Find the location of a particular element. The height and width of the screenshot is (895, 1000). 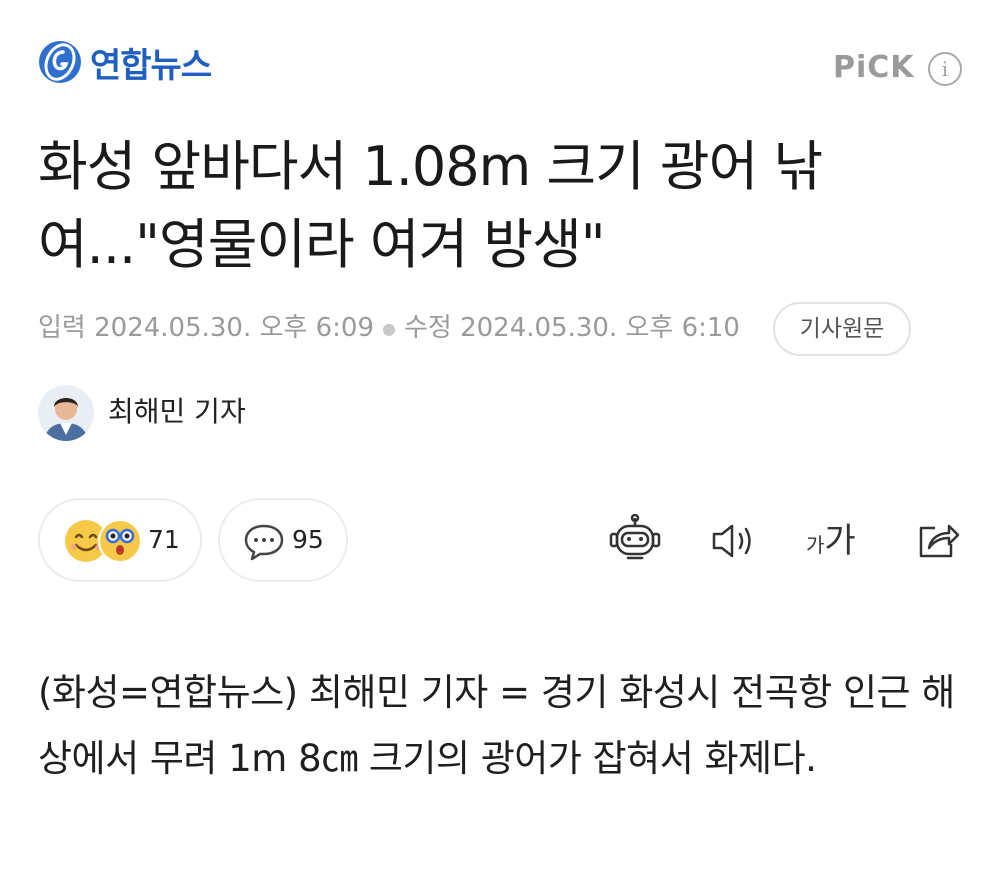

comment-button: 95 is located at coordinates (283, 540).